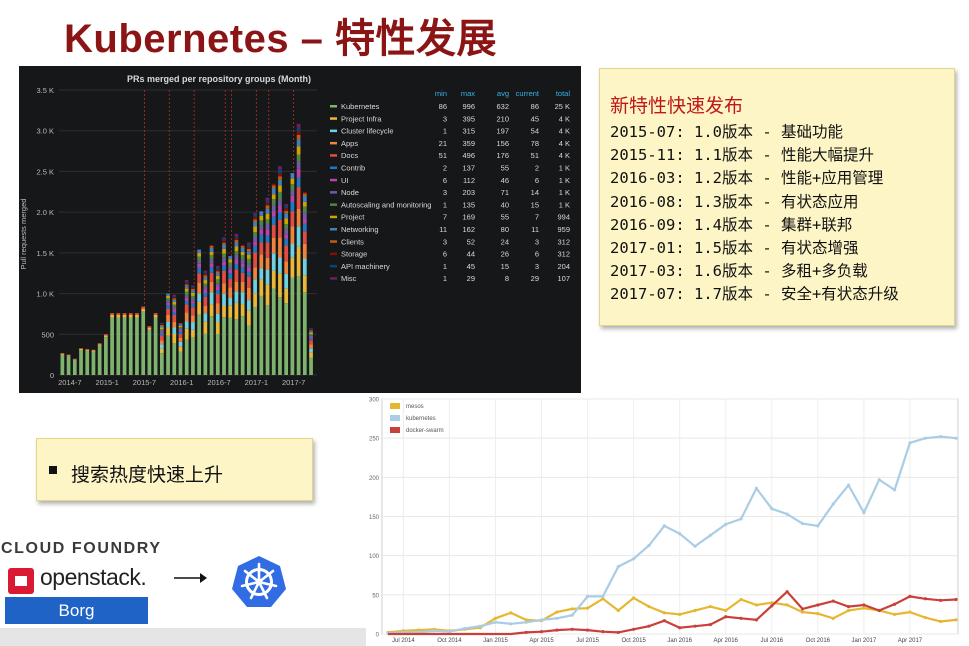 This screenshot has height=646, width=969. I want to click on x-tick-label: Apr 2017, so click(910, 641).